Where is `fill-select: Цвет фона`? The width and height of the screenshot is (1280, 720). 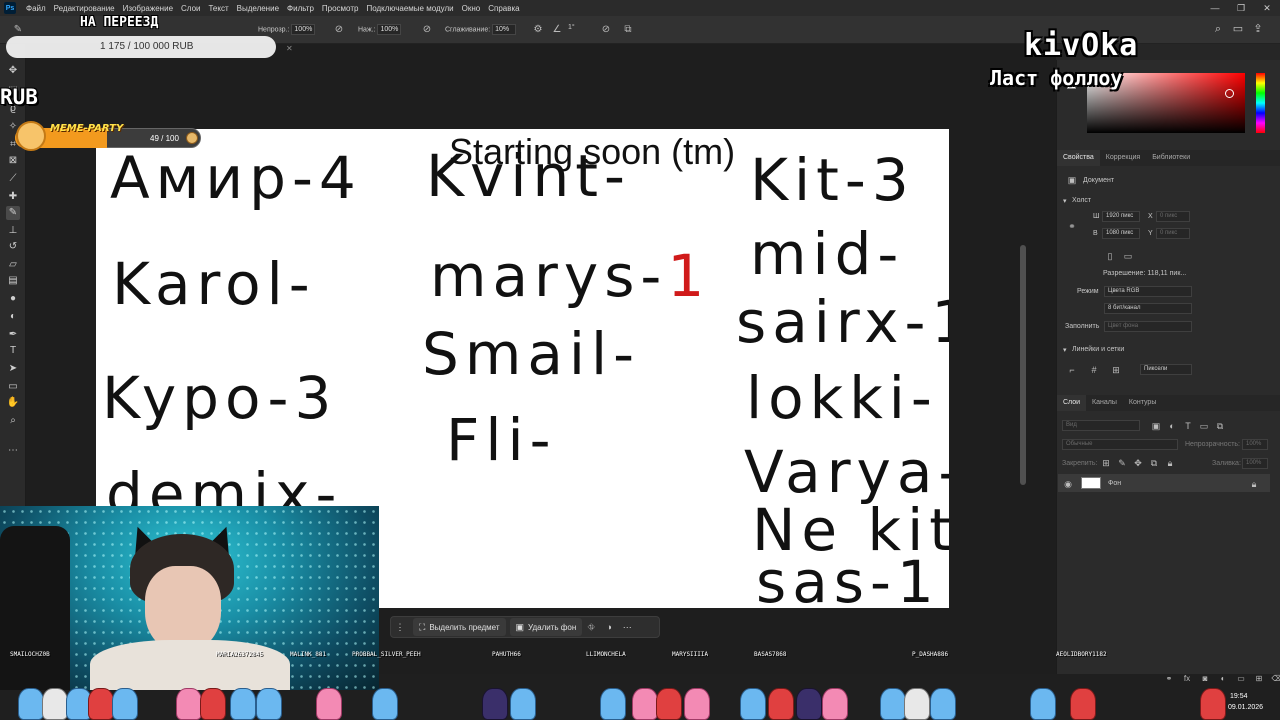
fill-select: Цвет фона is located at coordinates (1148, 326).